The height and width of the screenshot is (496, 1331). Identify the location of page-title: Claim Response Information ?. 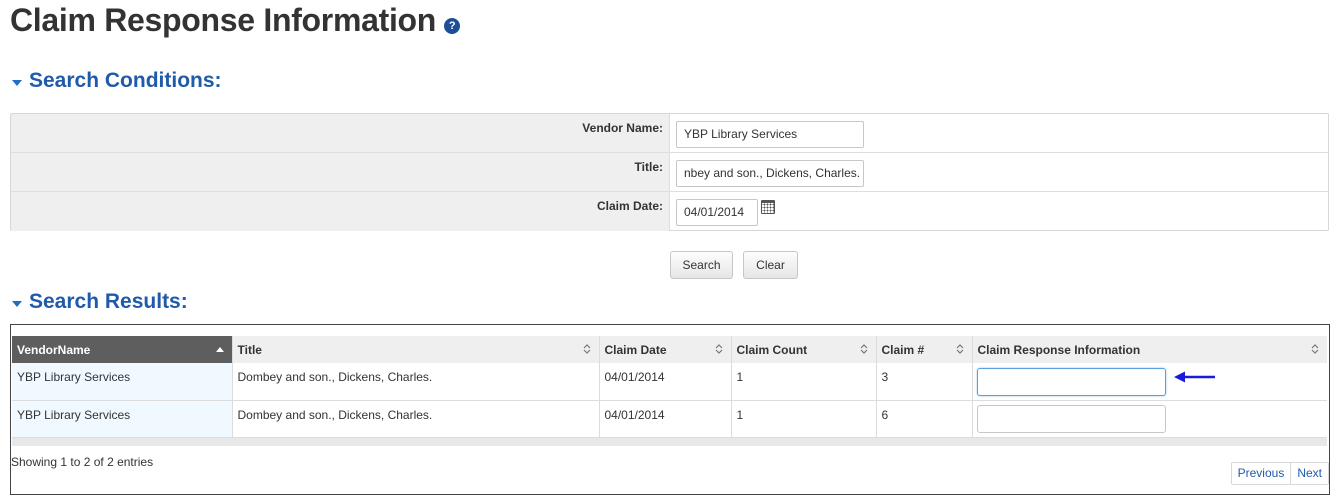
(235, 20).